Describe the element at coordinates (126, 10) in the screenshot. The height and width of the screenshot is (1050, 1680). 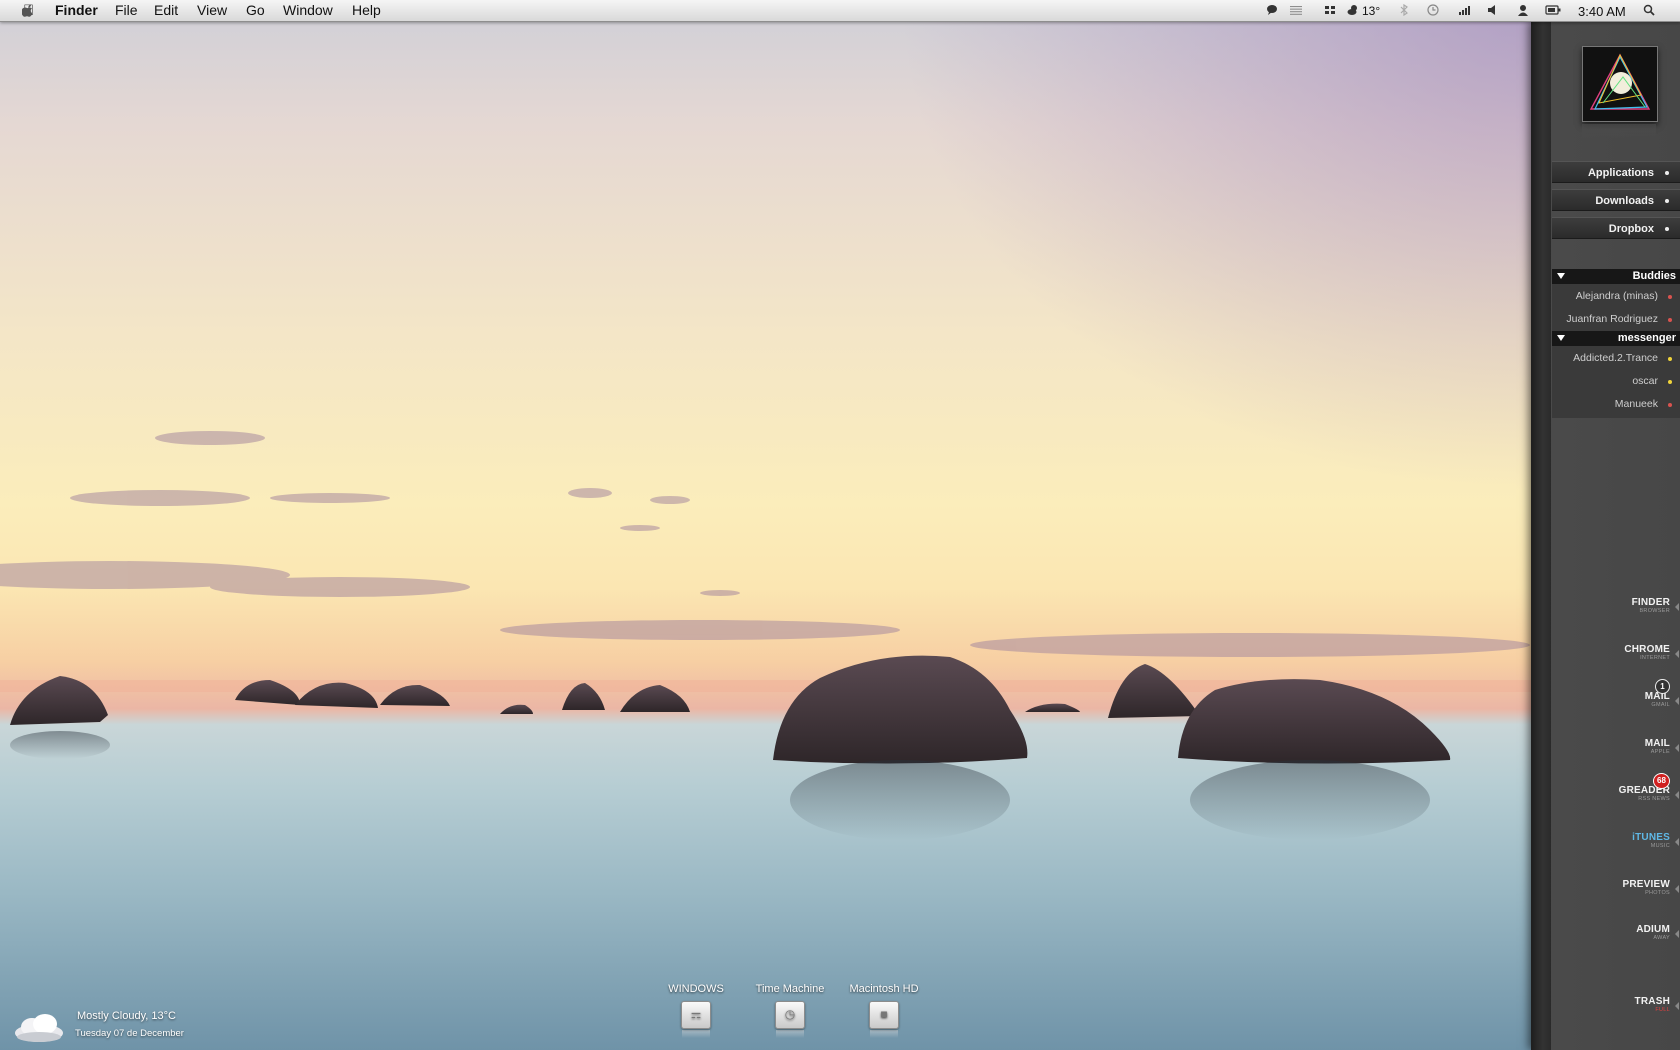
I see `menu-file: File` at that location.